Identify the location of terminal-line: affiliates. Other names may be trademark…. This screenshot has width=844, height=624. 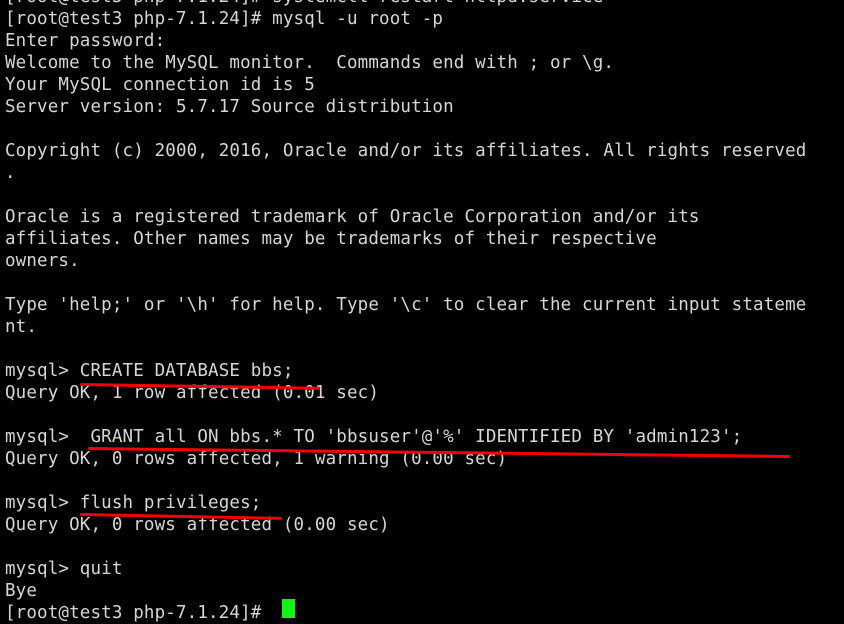
(331, 239).